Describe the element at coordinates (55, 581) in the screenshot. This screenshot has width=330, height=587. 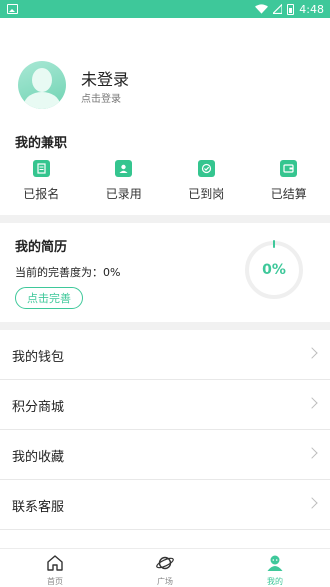
I see `tab-label: 首页` at that location.